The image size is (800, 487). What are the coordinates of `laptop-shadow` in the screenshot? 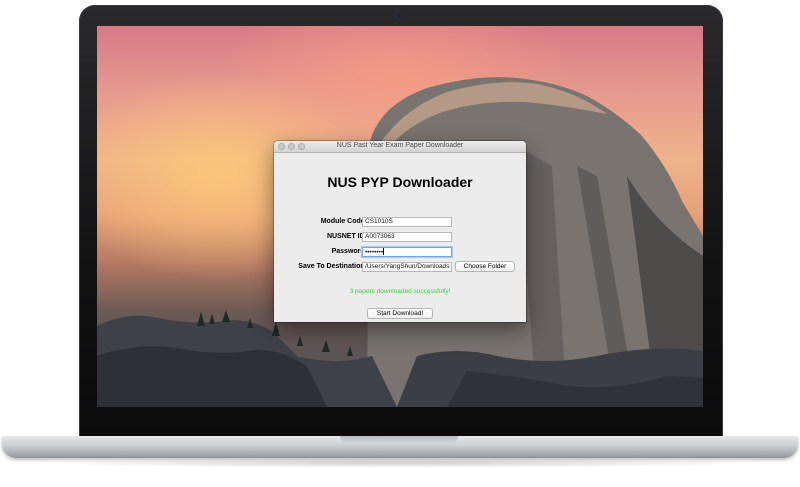 It's located at (400, 463).